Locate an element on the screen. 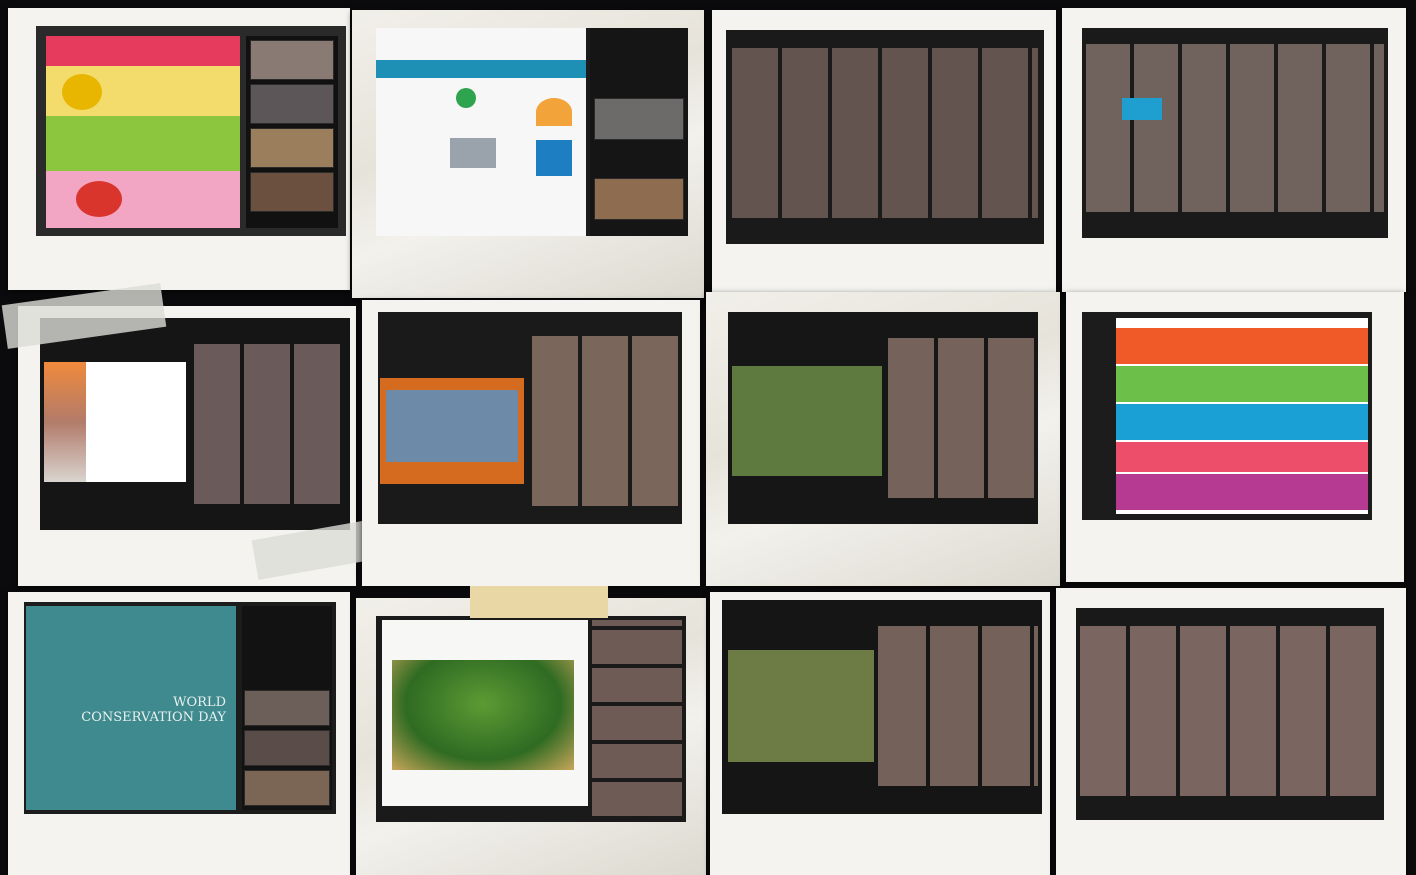 The height and width of the screenshot is (875, 1416). zoom-screen-9: WORLD CONSERVATION DAY is located at coordinates (180, 708).